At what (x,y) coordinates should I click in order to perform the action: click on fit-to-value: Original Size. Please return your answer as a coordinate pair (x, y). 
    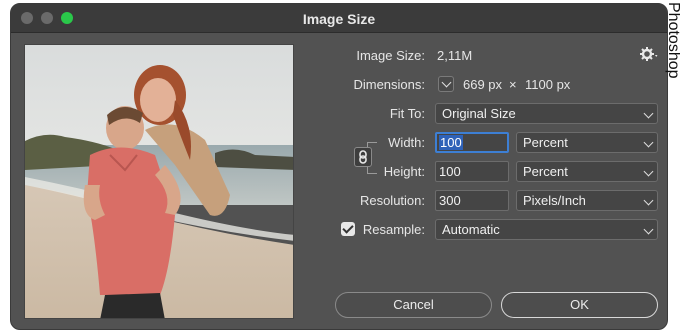
    Looking at the image, I should click on (479, 113).